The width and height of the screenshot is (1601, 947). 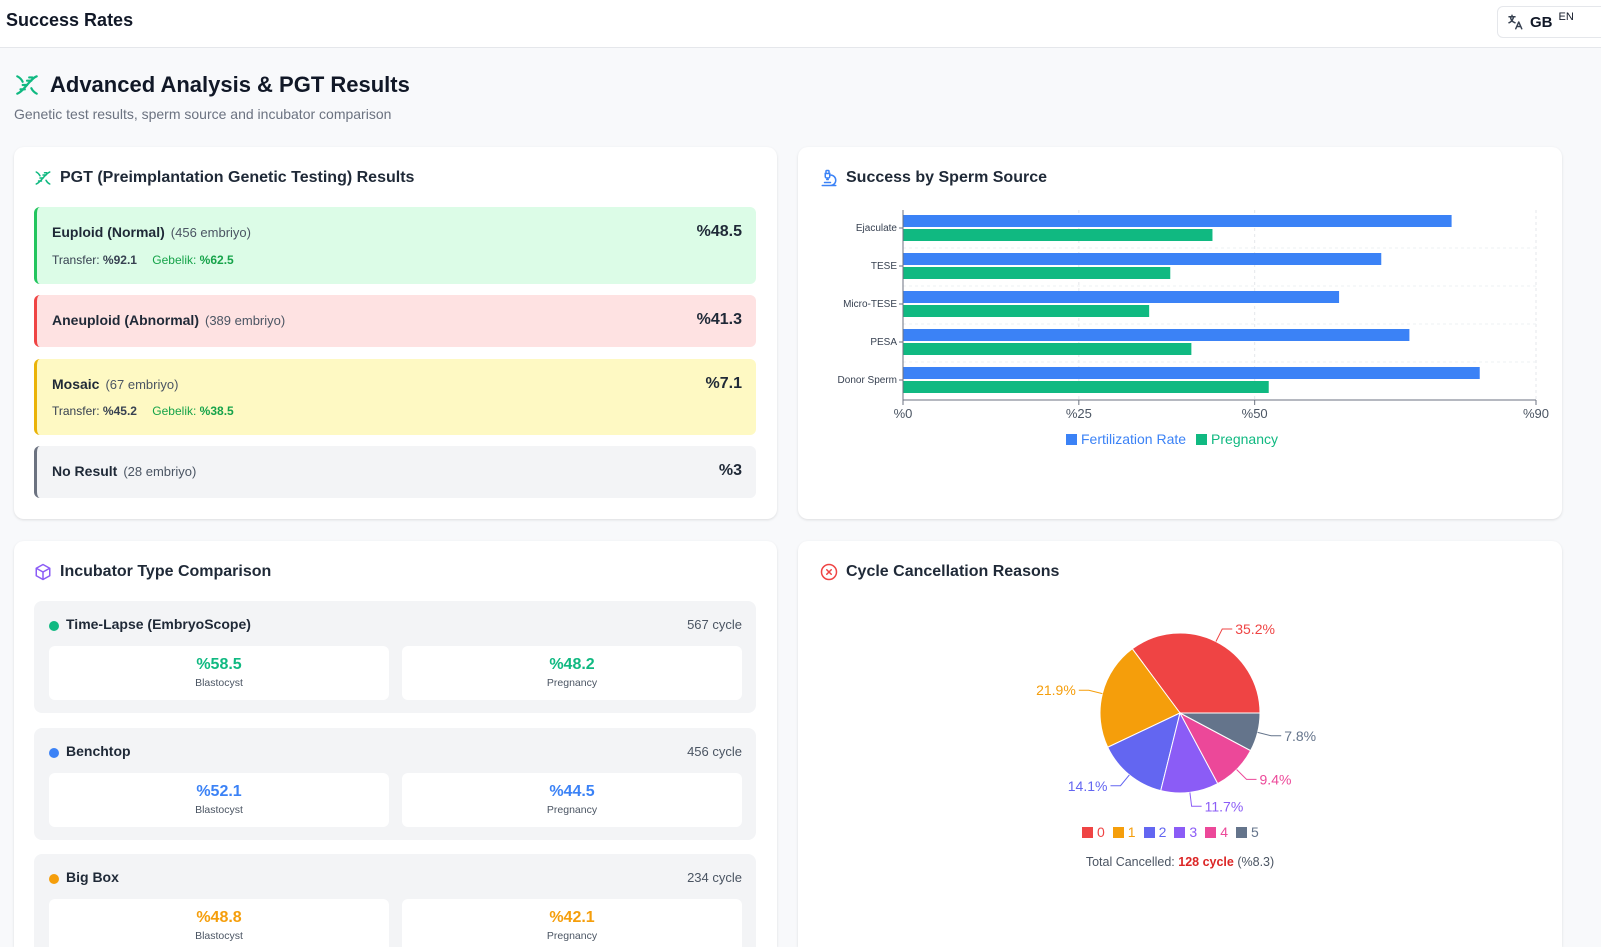 I want to click on pgt-percent: %7.1, so click(x=723, y=383).